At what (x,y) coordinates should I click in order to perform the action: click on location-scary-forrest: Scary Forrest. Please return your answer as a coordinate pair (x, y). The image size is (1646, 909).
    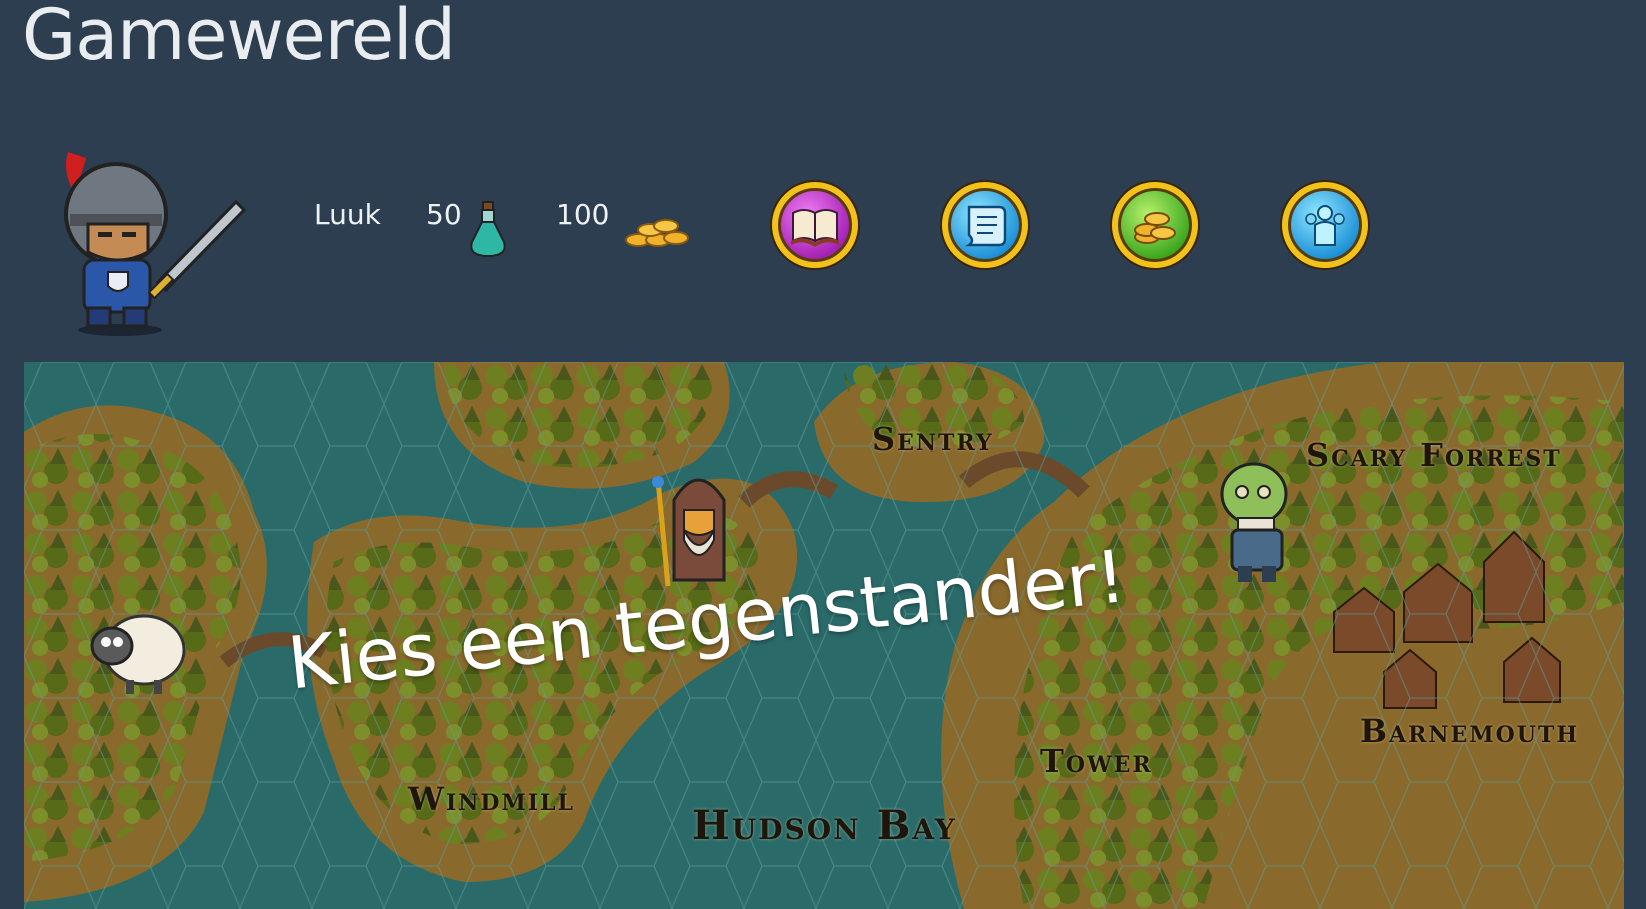
    Looking at the image, I should click on (1434, 455).